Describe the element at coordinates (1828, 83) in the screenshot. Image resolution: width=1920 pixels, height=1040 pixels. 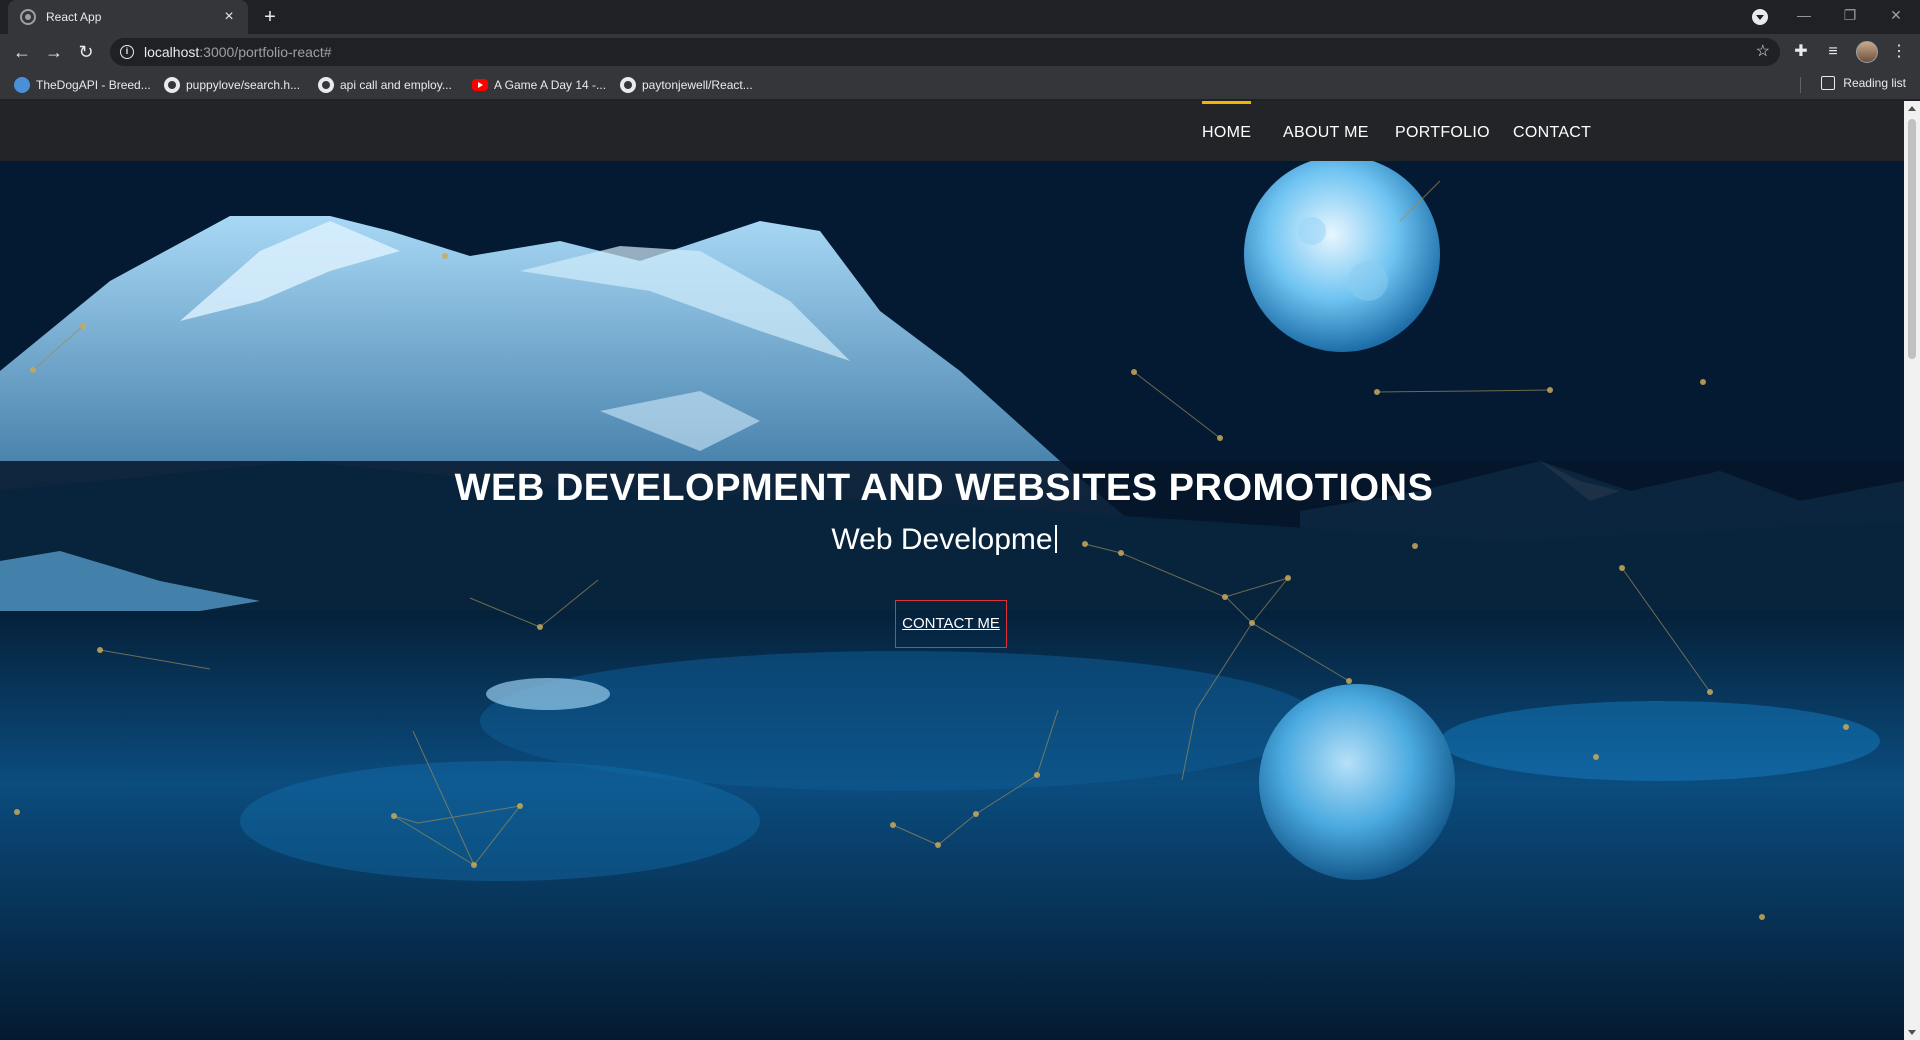
I see `reading-list-icon` at that location.